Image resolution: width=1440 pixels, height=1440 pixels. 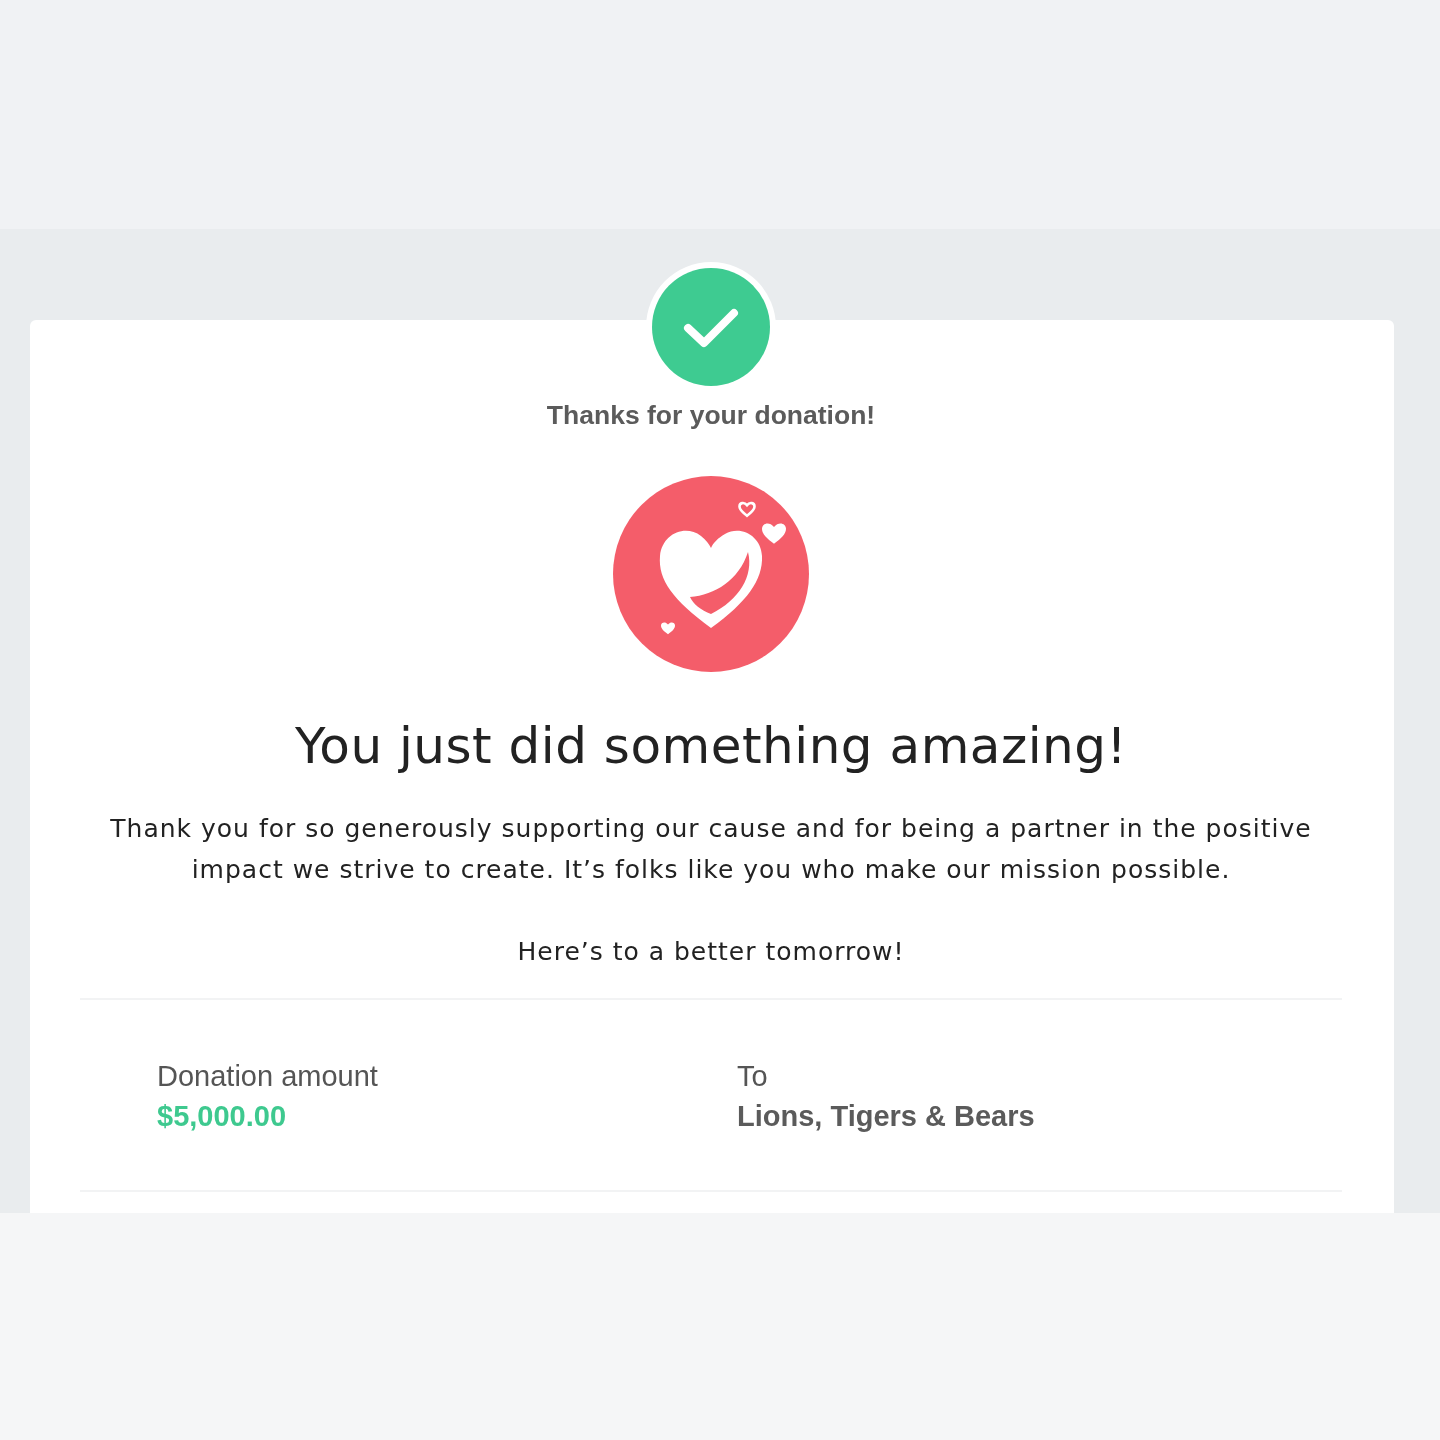 What do you see at coordinates (711, 415) in the screenshot?
I see `status-text: Thanks for your donation!` at bounding box center [711, 415].